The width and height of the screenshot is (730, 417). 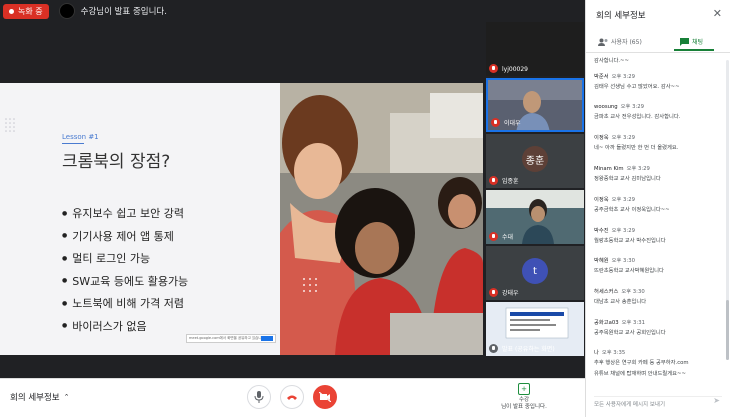 What do you see at coordinates (231, 338) in the screenshot?
I see `screen-share-bar: meet.google.com에서 화면을 공유하고 있습니다.` at bounding box center [231, 338].